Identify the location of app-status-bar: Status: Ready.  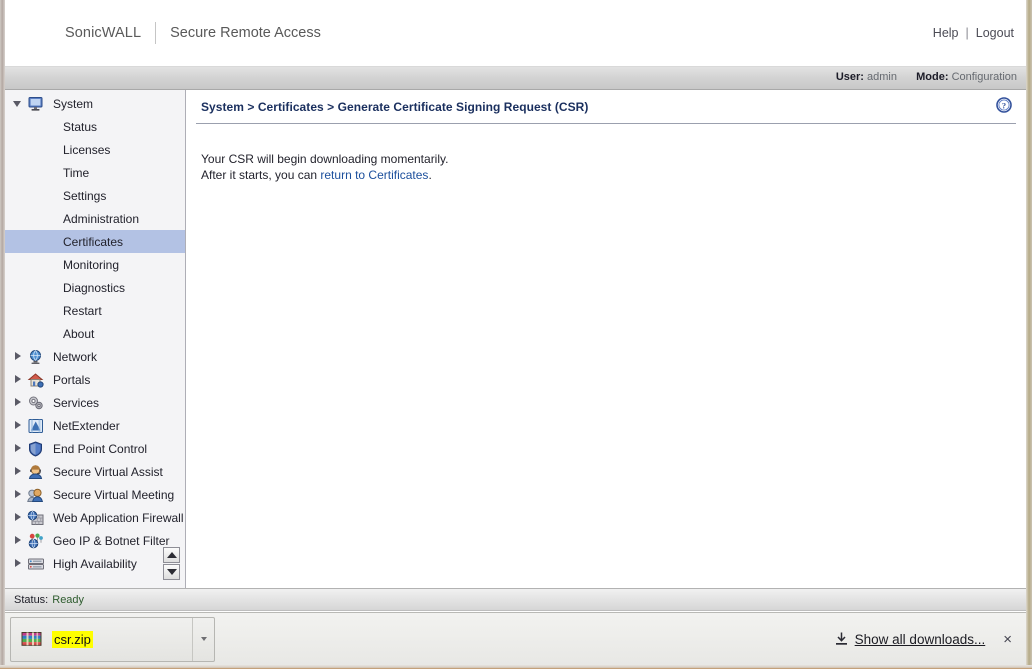
(515, 599).